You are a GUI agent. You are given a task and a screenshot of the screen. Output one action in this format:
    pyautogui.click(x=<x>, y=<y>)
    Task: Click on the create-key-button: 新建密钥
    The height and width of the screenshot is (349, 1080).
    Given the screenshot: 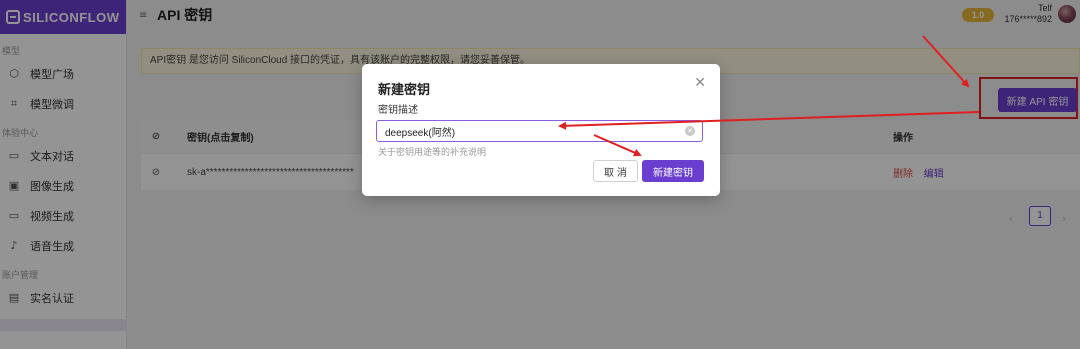 What is the action you would take?
    pyautogui.click(x=673, y=171)
    